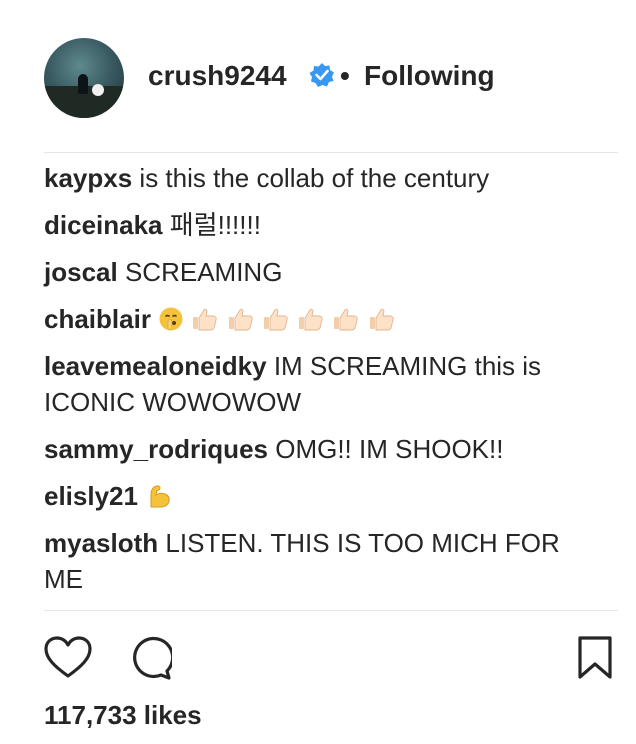  What do you see at coordinates (331, 658) in the screenshot?
I see `action-bar` at bounding box center [331, 658].